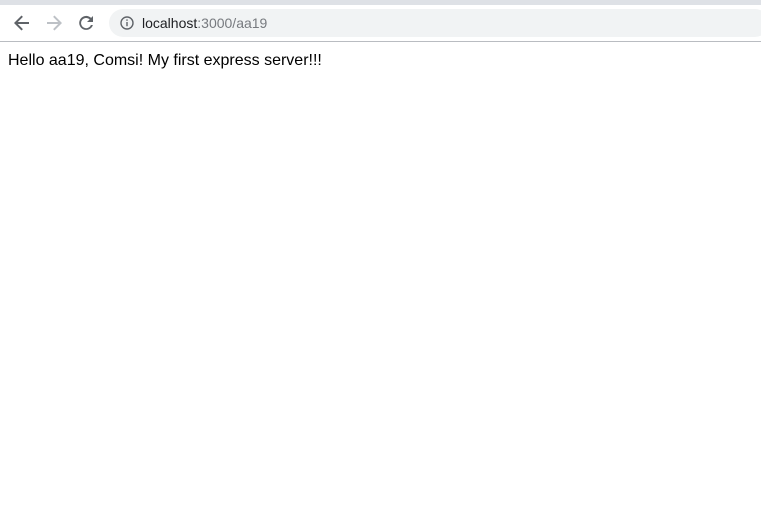 The height and width of the screenshot is (512, 761). I want to click on reload-icon, so click(86, 23).